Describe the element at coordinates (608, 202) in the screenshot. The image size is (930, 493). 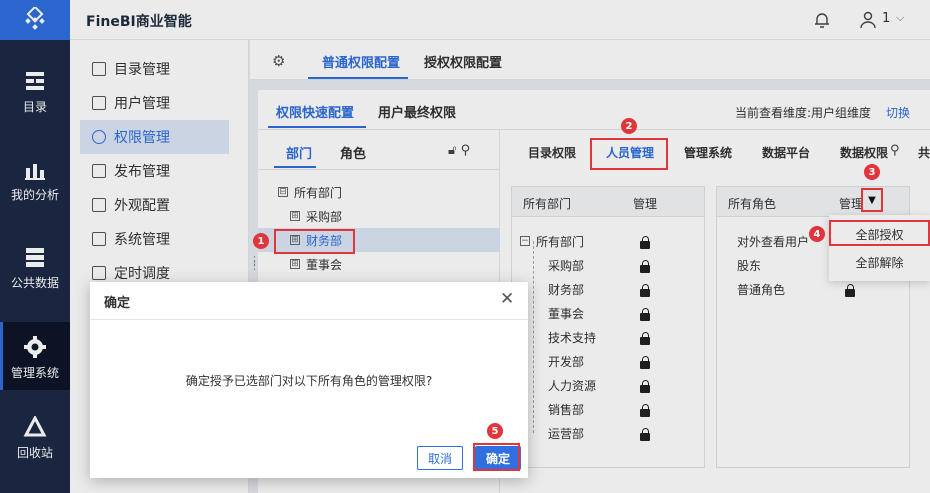
I see `table-header: 所有部门 管理` at that location.